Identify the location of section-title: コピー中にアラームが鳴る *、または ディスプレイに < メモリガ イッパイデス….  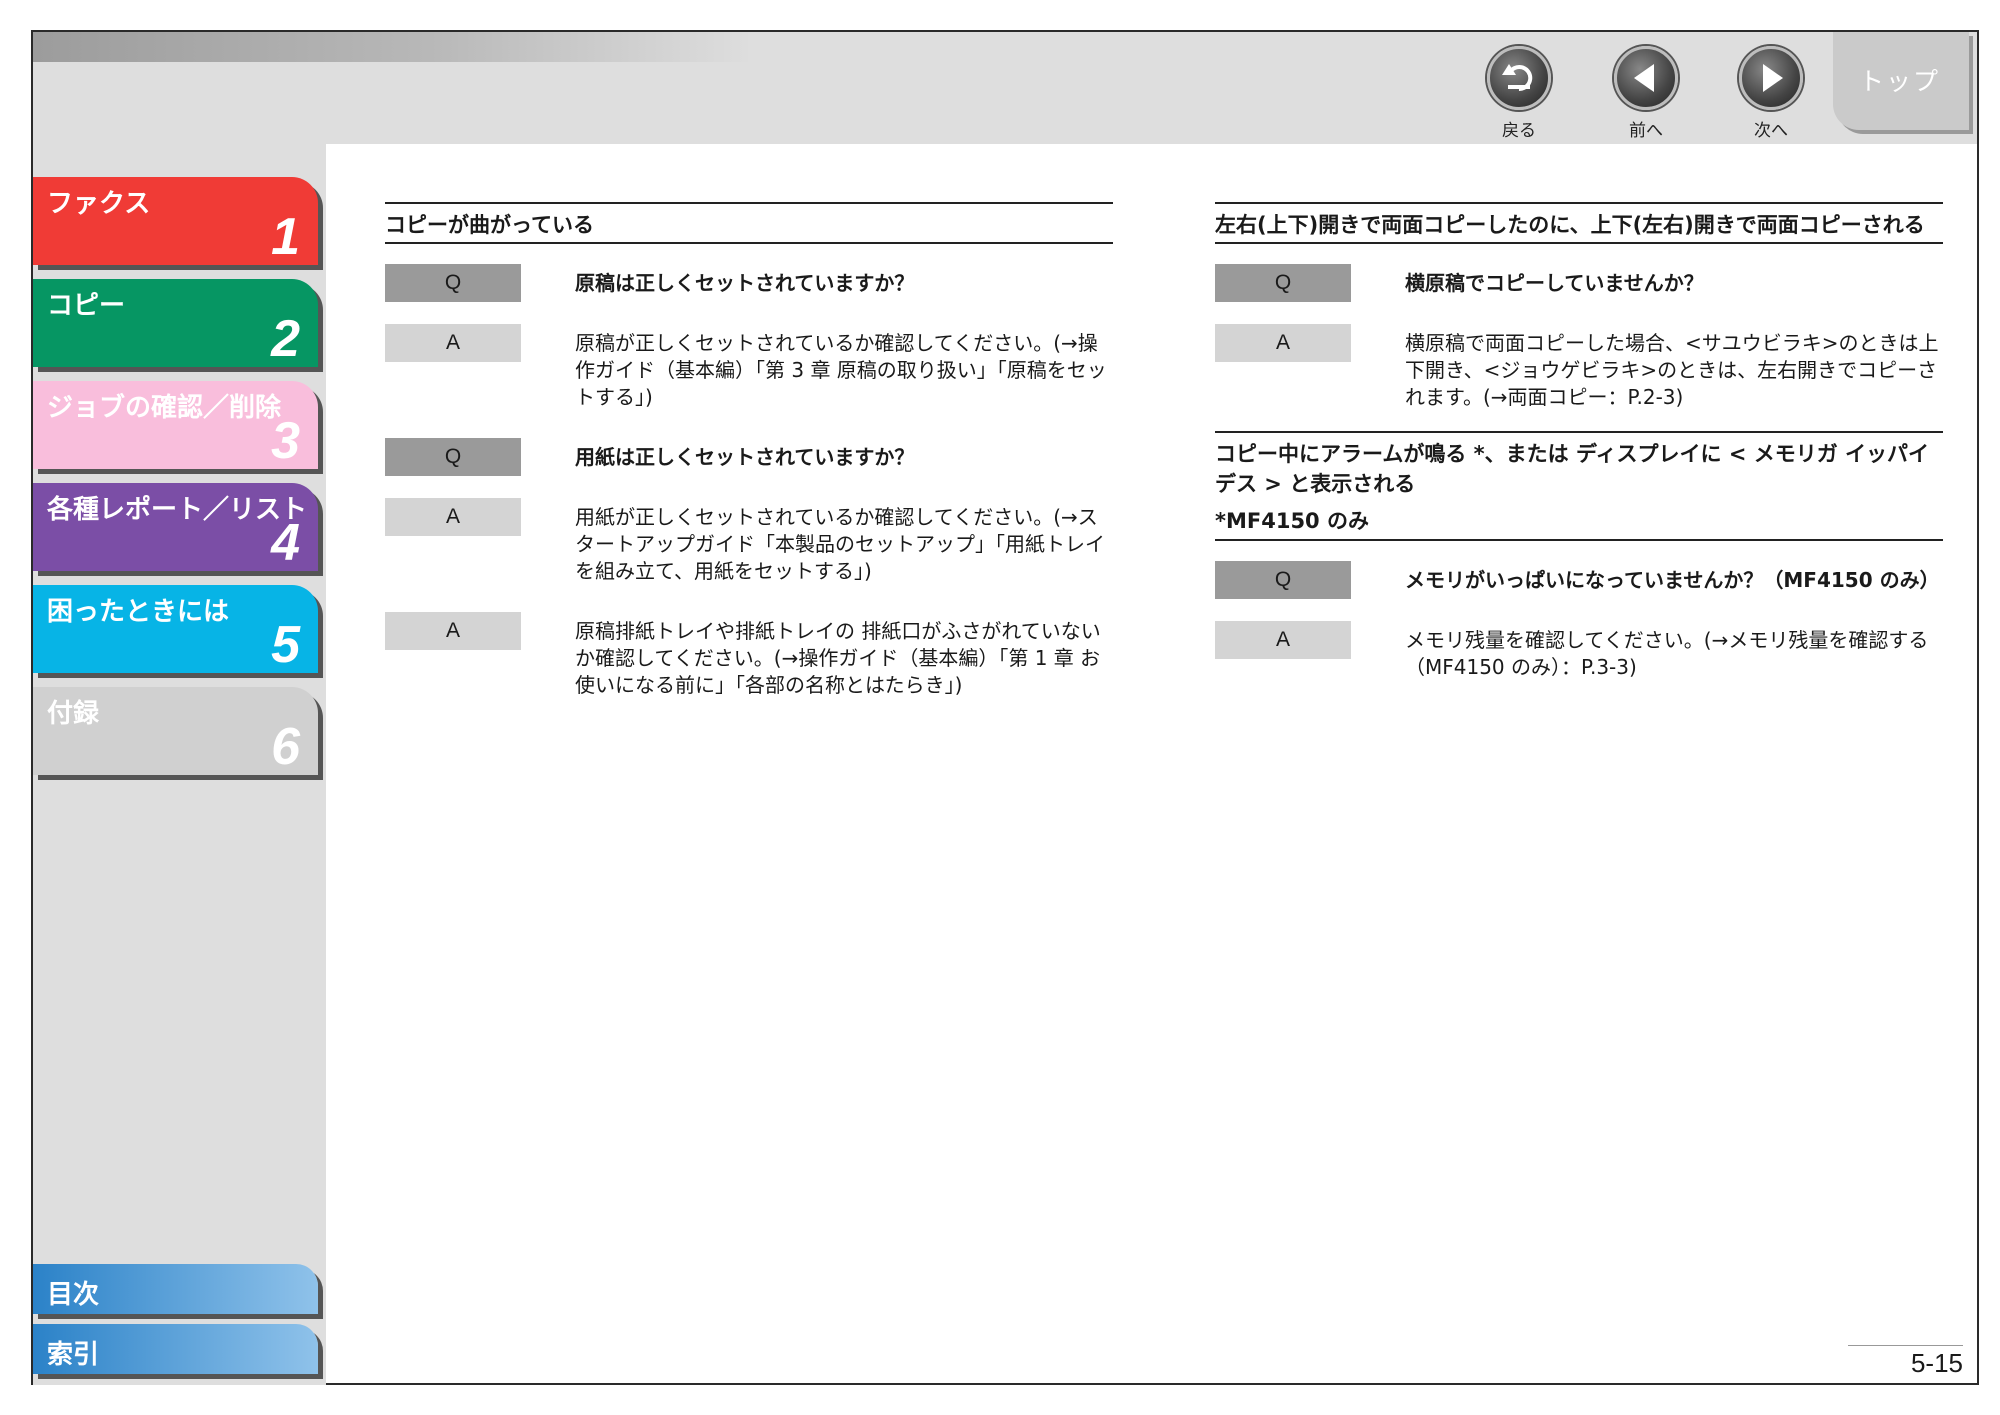
(1579, 466).